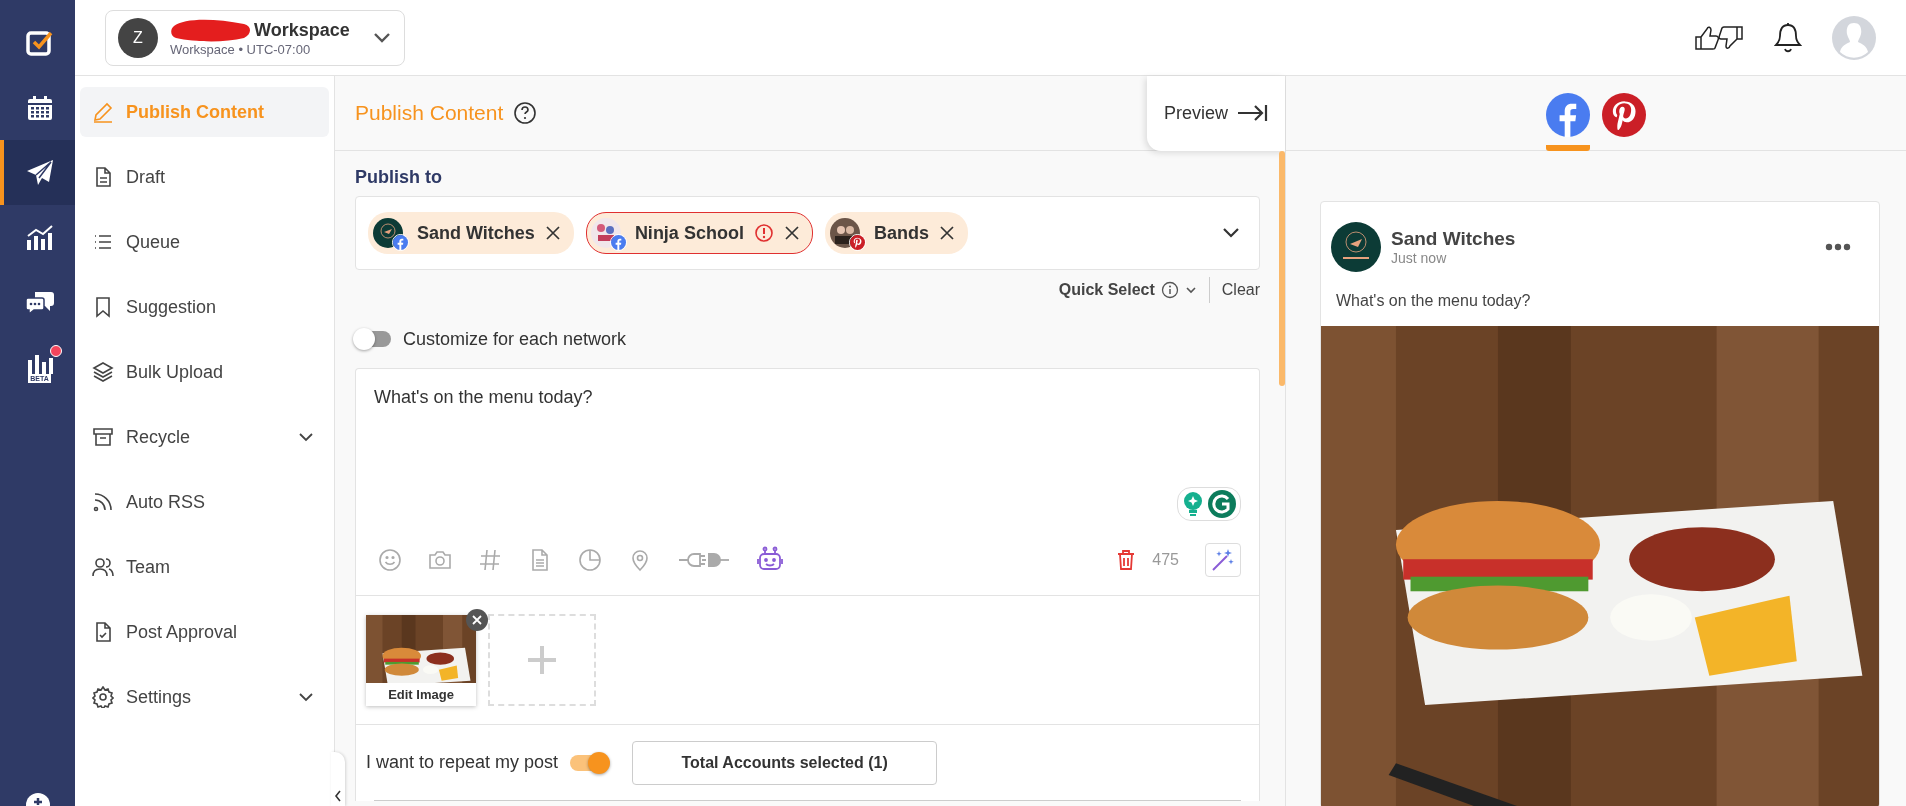  I want to click on pencil-icon, so click(103, 112).